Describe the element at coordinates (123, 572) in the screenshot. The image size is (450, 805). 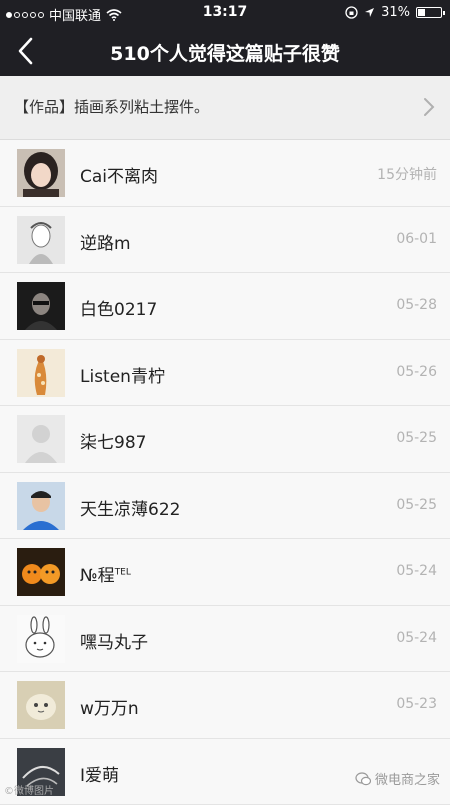
I see `user-name-superscript: TEL` at that location.